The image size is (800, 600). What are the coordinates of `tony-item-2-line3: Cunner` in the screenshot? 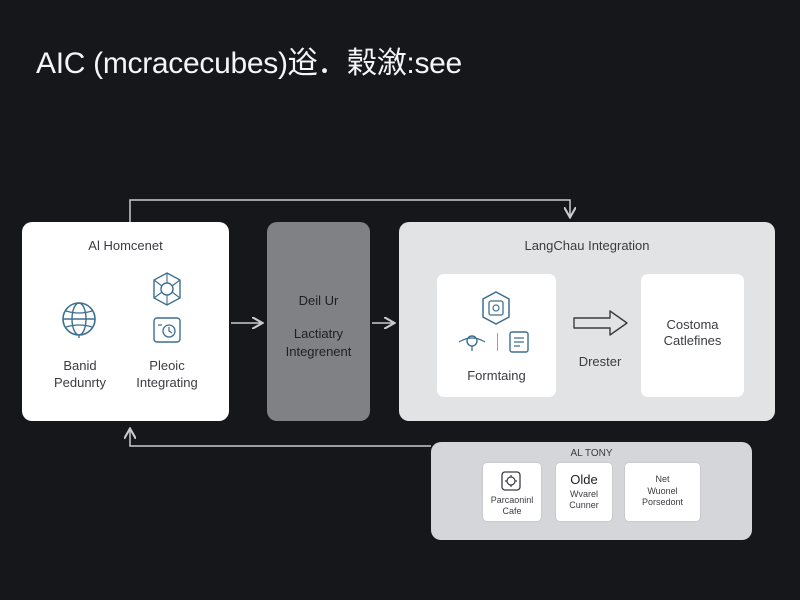 It's located at (584, 505).